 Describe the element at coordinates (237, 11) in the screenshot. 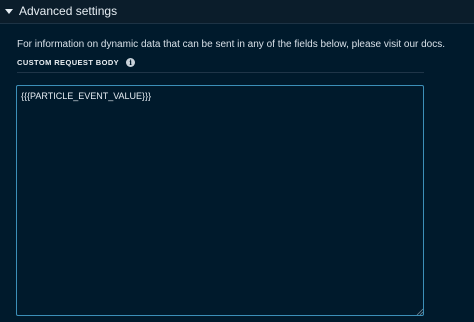

I see `advanced-settings-toggle: Advanced settings` at that location.